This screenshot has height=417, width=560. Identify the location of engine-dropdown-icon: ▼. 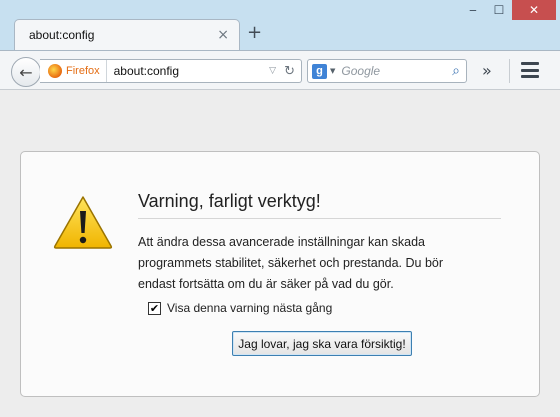
(332, 71).